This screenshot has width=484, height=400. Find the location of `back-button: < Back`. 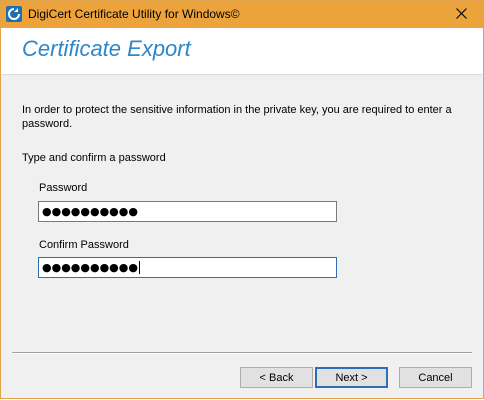

back-button: < Back is located at coordinates (276, 377).